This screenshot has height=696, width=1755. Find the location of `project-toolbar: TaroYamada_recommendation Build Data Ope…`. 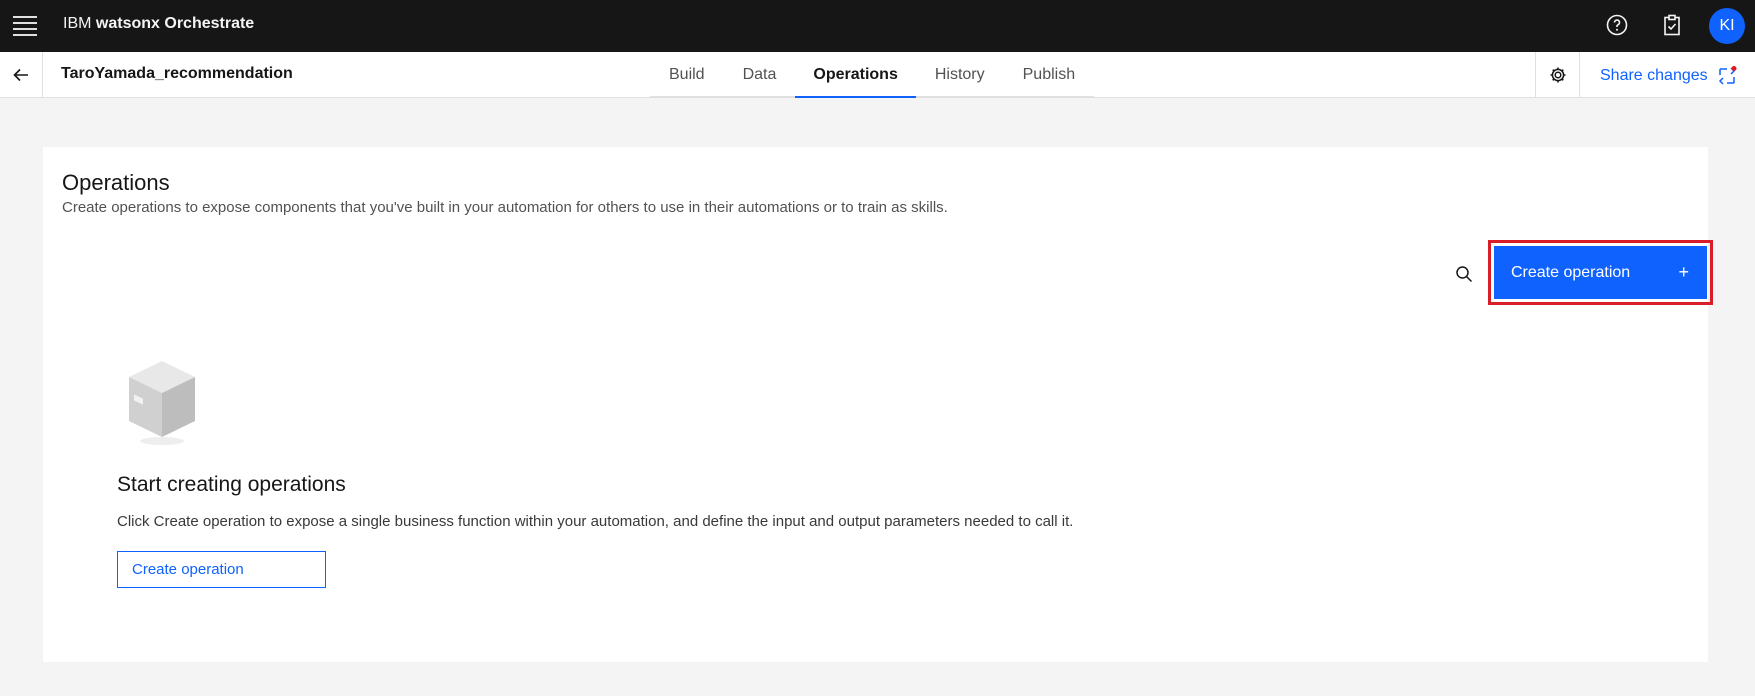

project-toolbar: TaroYamada_recommendation Build Data Ope… is located at coordinates (877, 75).